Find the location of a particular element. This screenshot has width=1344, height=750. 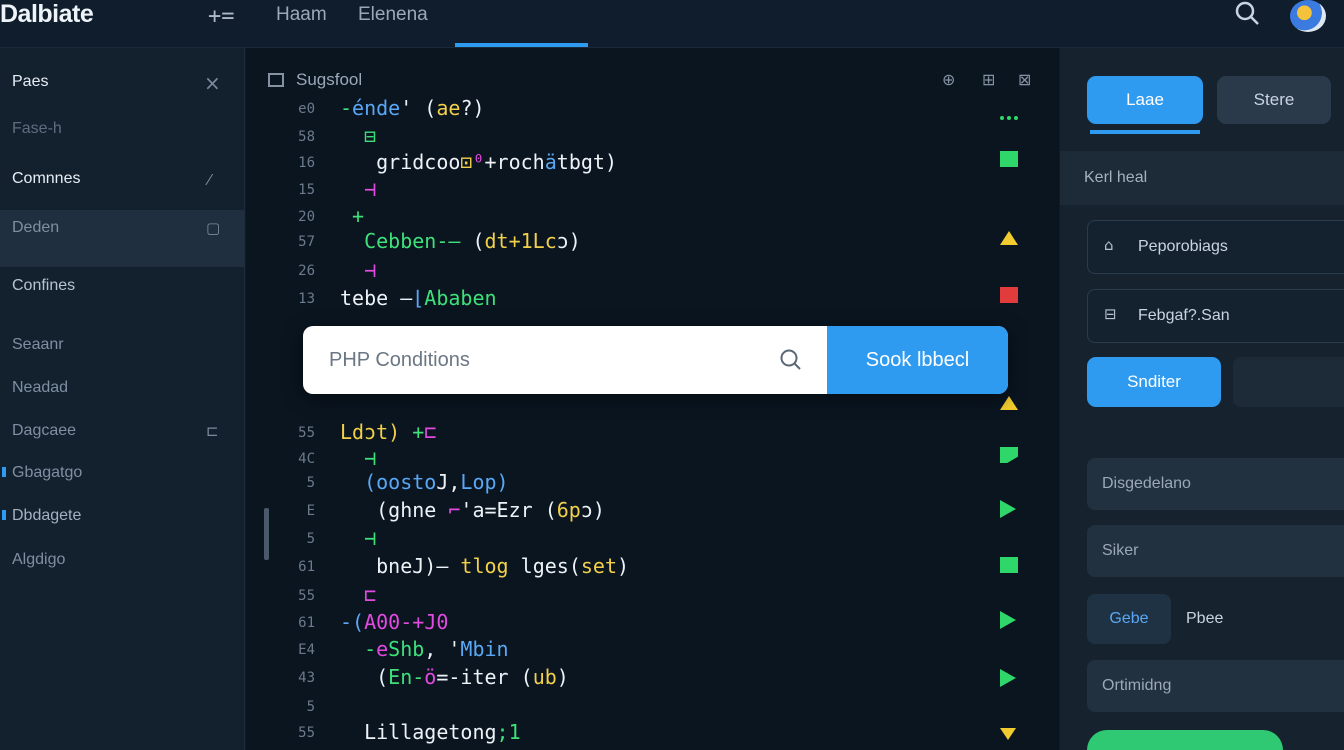

code-token: ⊟ is located at coordinates (358, 136).